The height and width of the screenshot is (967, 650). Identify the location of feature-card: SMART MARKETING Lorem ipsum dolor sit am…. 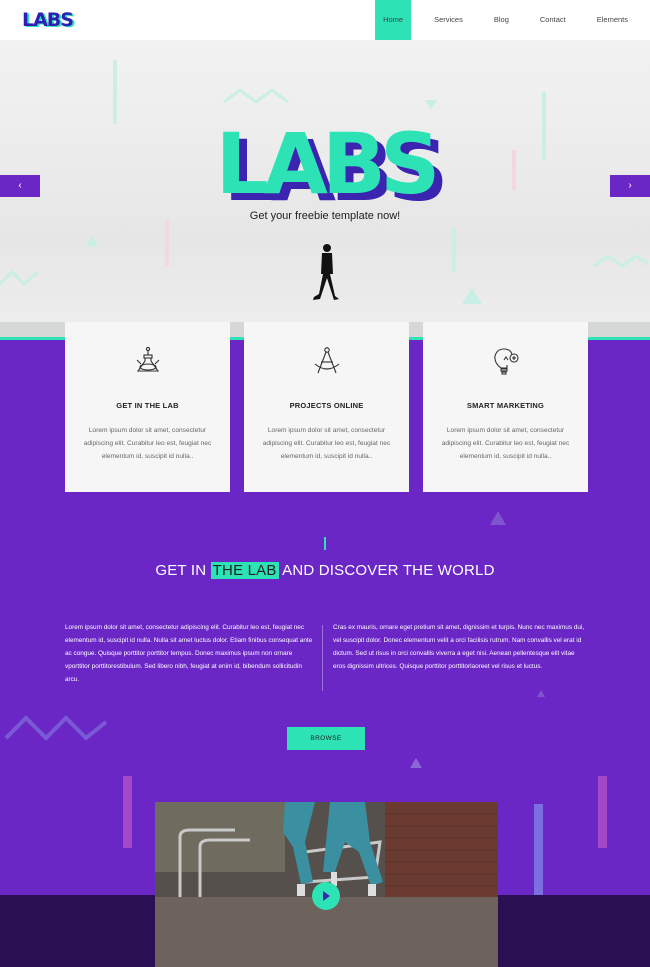
(505, 407).